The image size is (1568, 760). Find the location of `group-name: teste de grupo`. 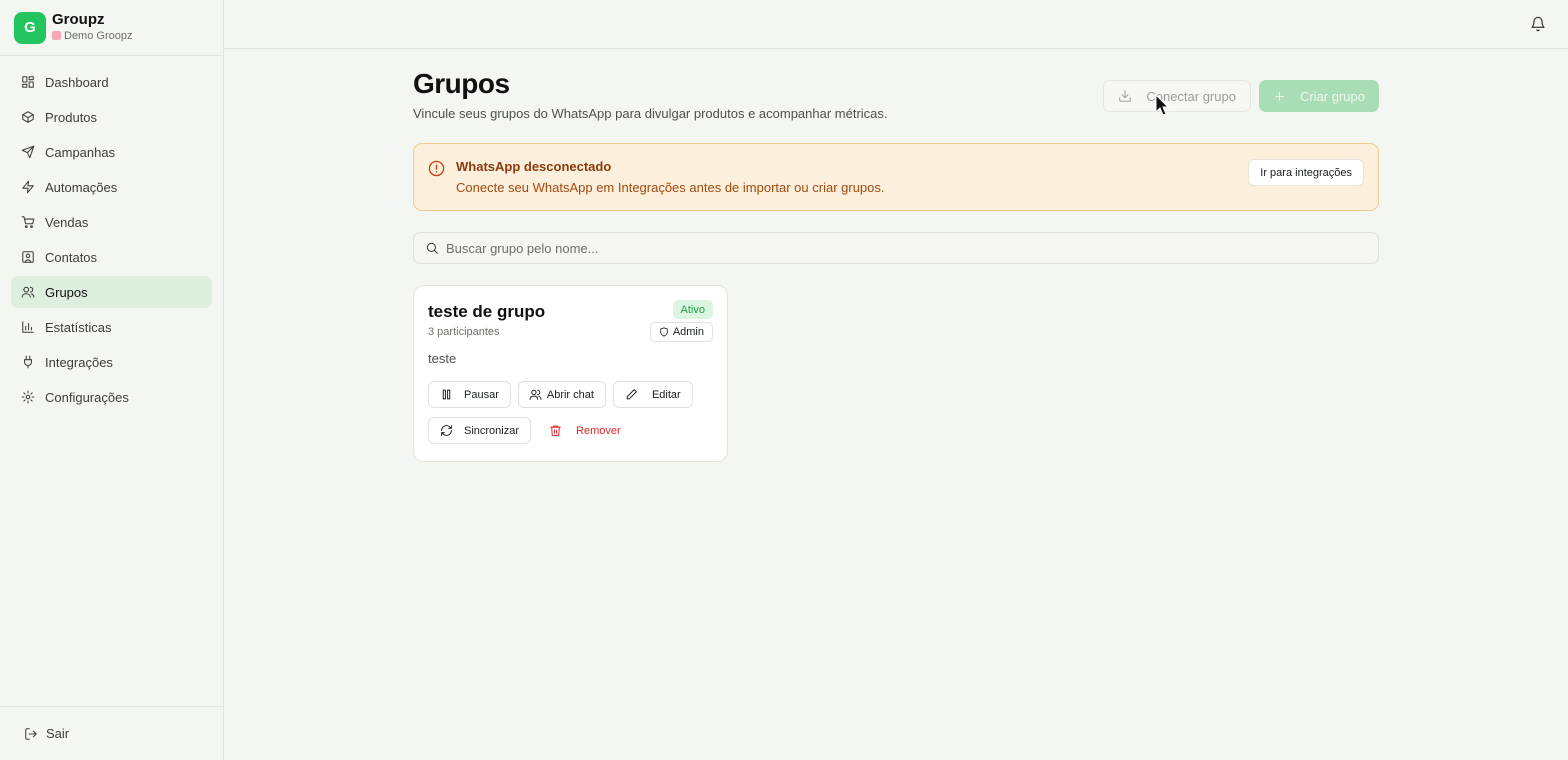

group-name: teste de grupo is located at coordinates (487, 311).